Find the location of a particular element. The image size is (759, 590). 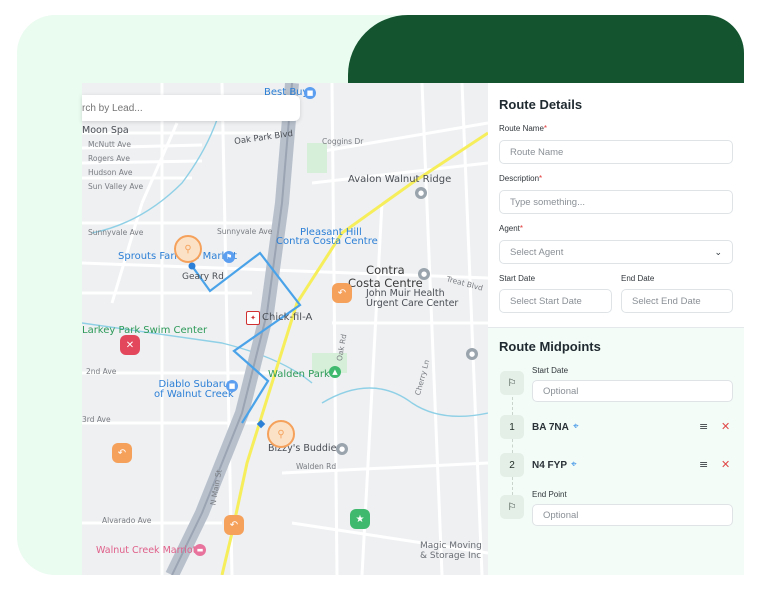

agent-placeholder: Select Agent is located at coordinates (537, 252).